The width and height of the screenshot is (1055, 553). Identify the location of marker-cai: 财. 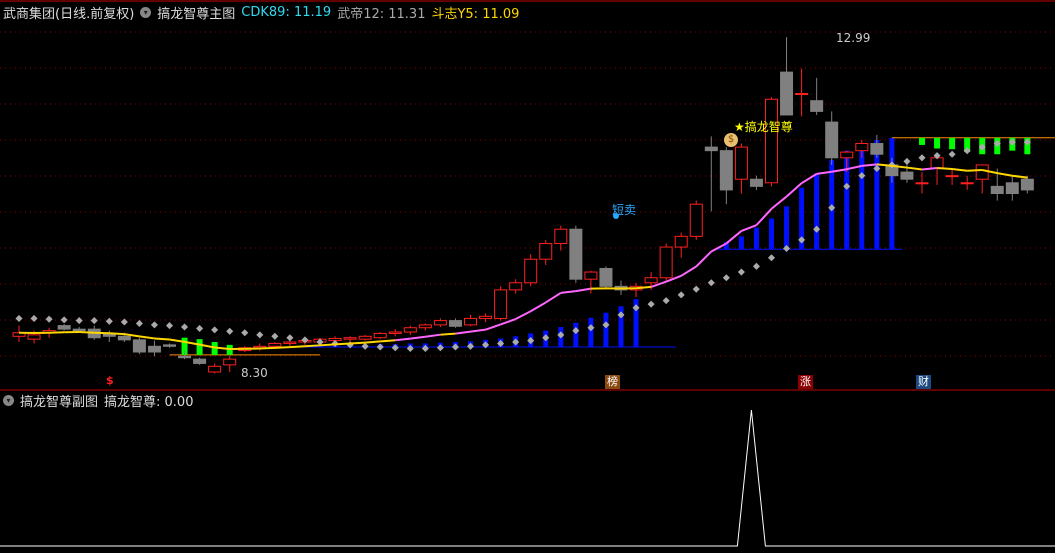
(923, 382).